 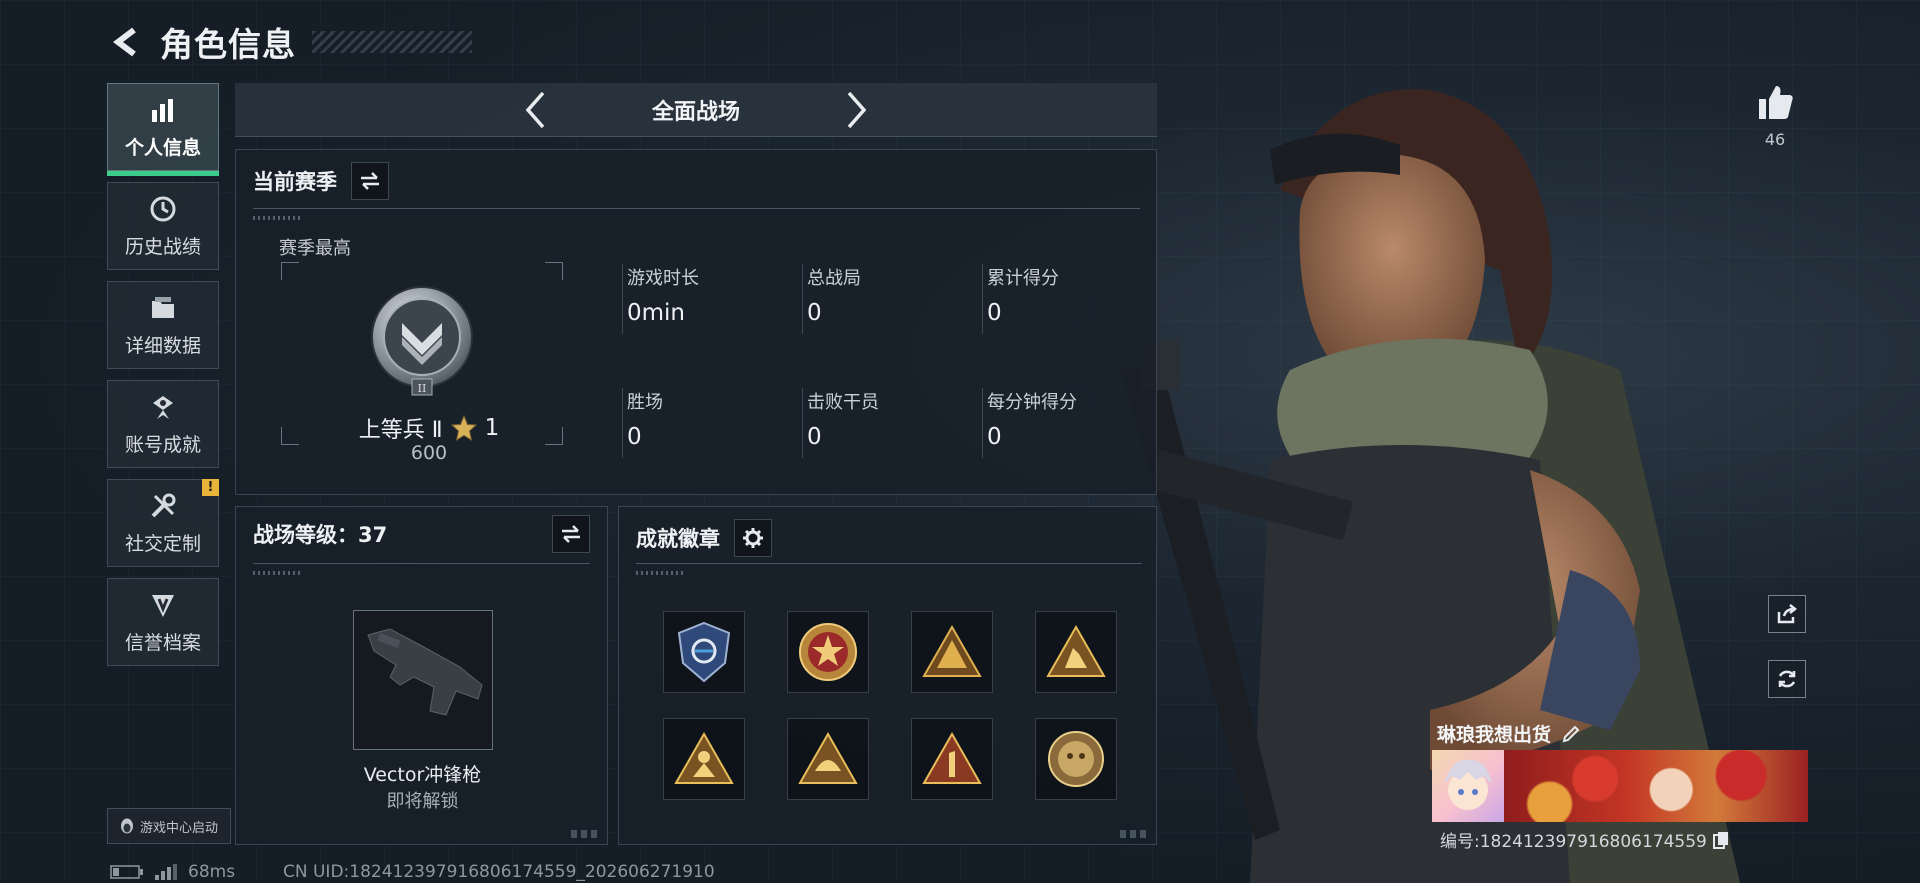 I want to click on refresh-button, so click(x=1787, y=679).